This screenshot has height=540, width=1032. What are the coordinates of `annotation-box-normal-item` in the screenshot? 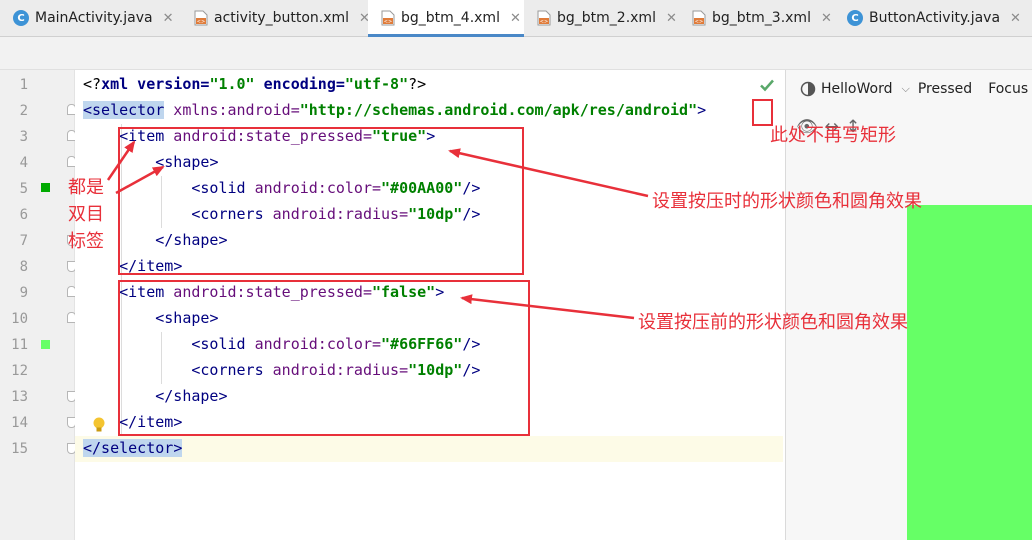 It's located at (324, 358).